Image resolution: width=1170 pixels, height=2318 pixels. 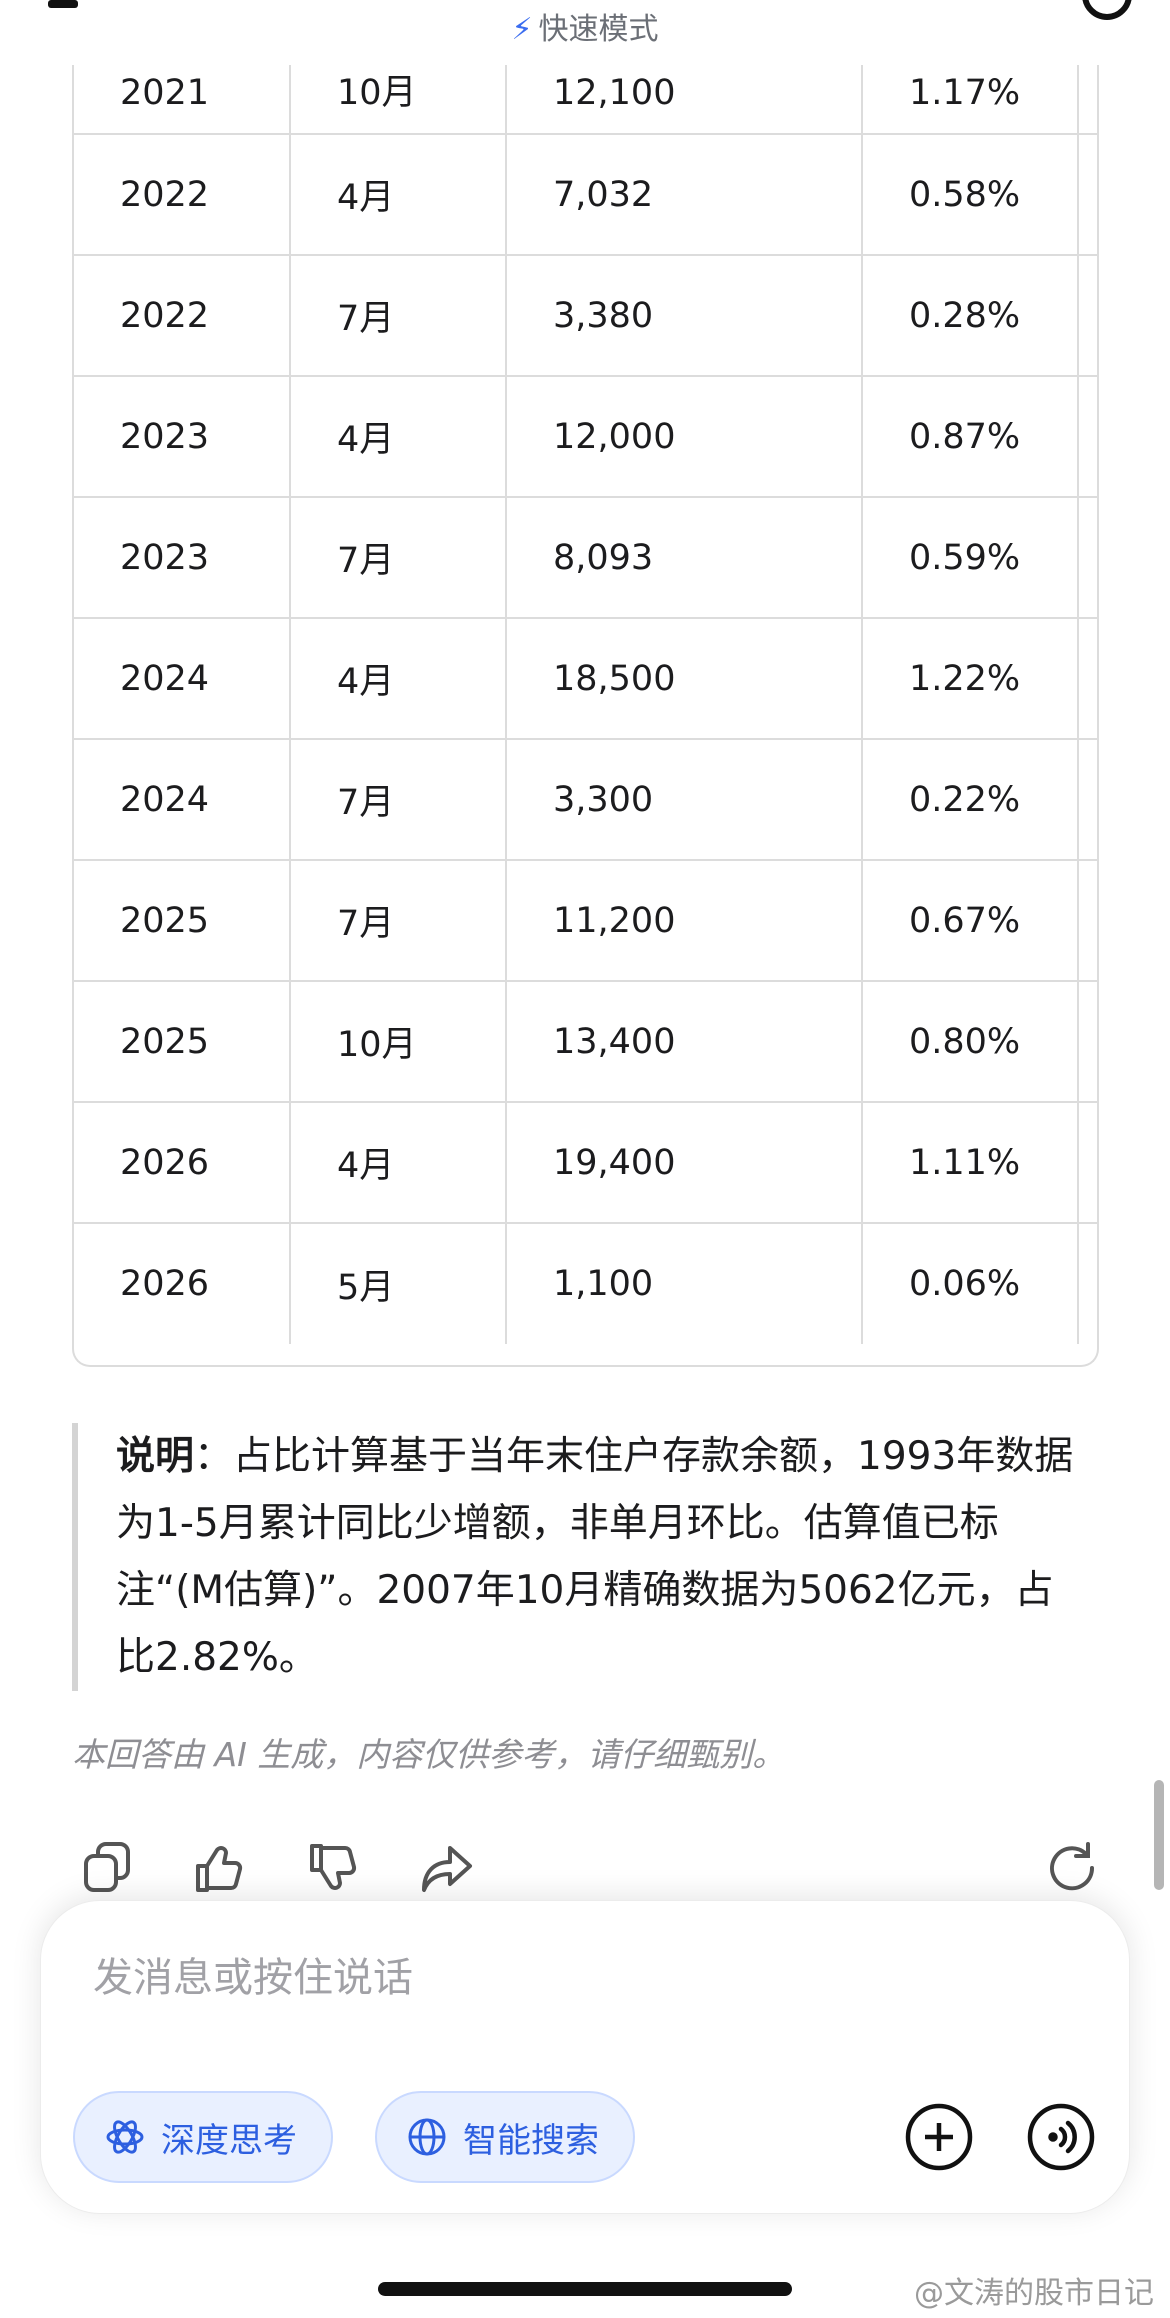 I want to click on plus-icon, so click(x=939, y=2137).